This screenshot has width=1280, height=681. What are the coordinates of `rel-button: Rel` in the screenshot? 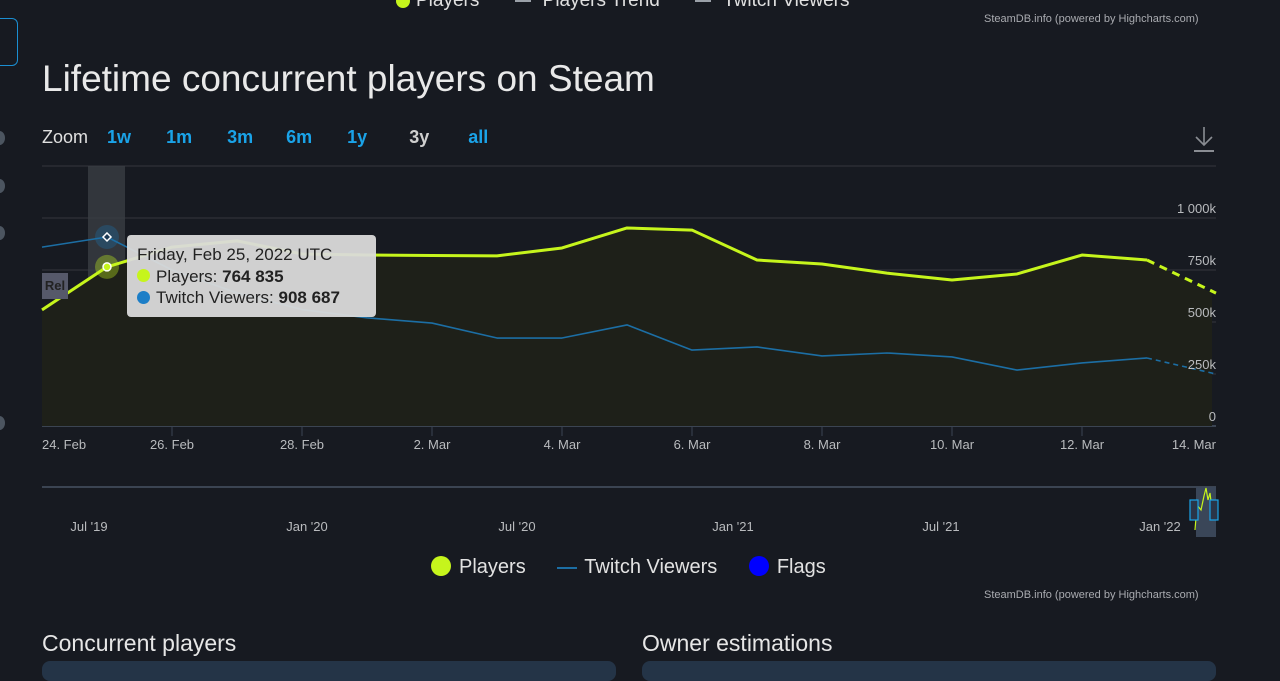 It's located at (55, 286).